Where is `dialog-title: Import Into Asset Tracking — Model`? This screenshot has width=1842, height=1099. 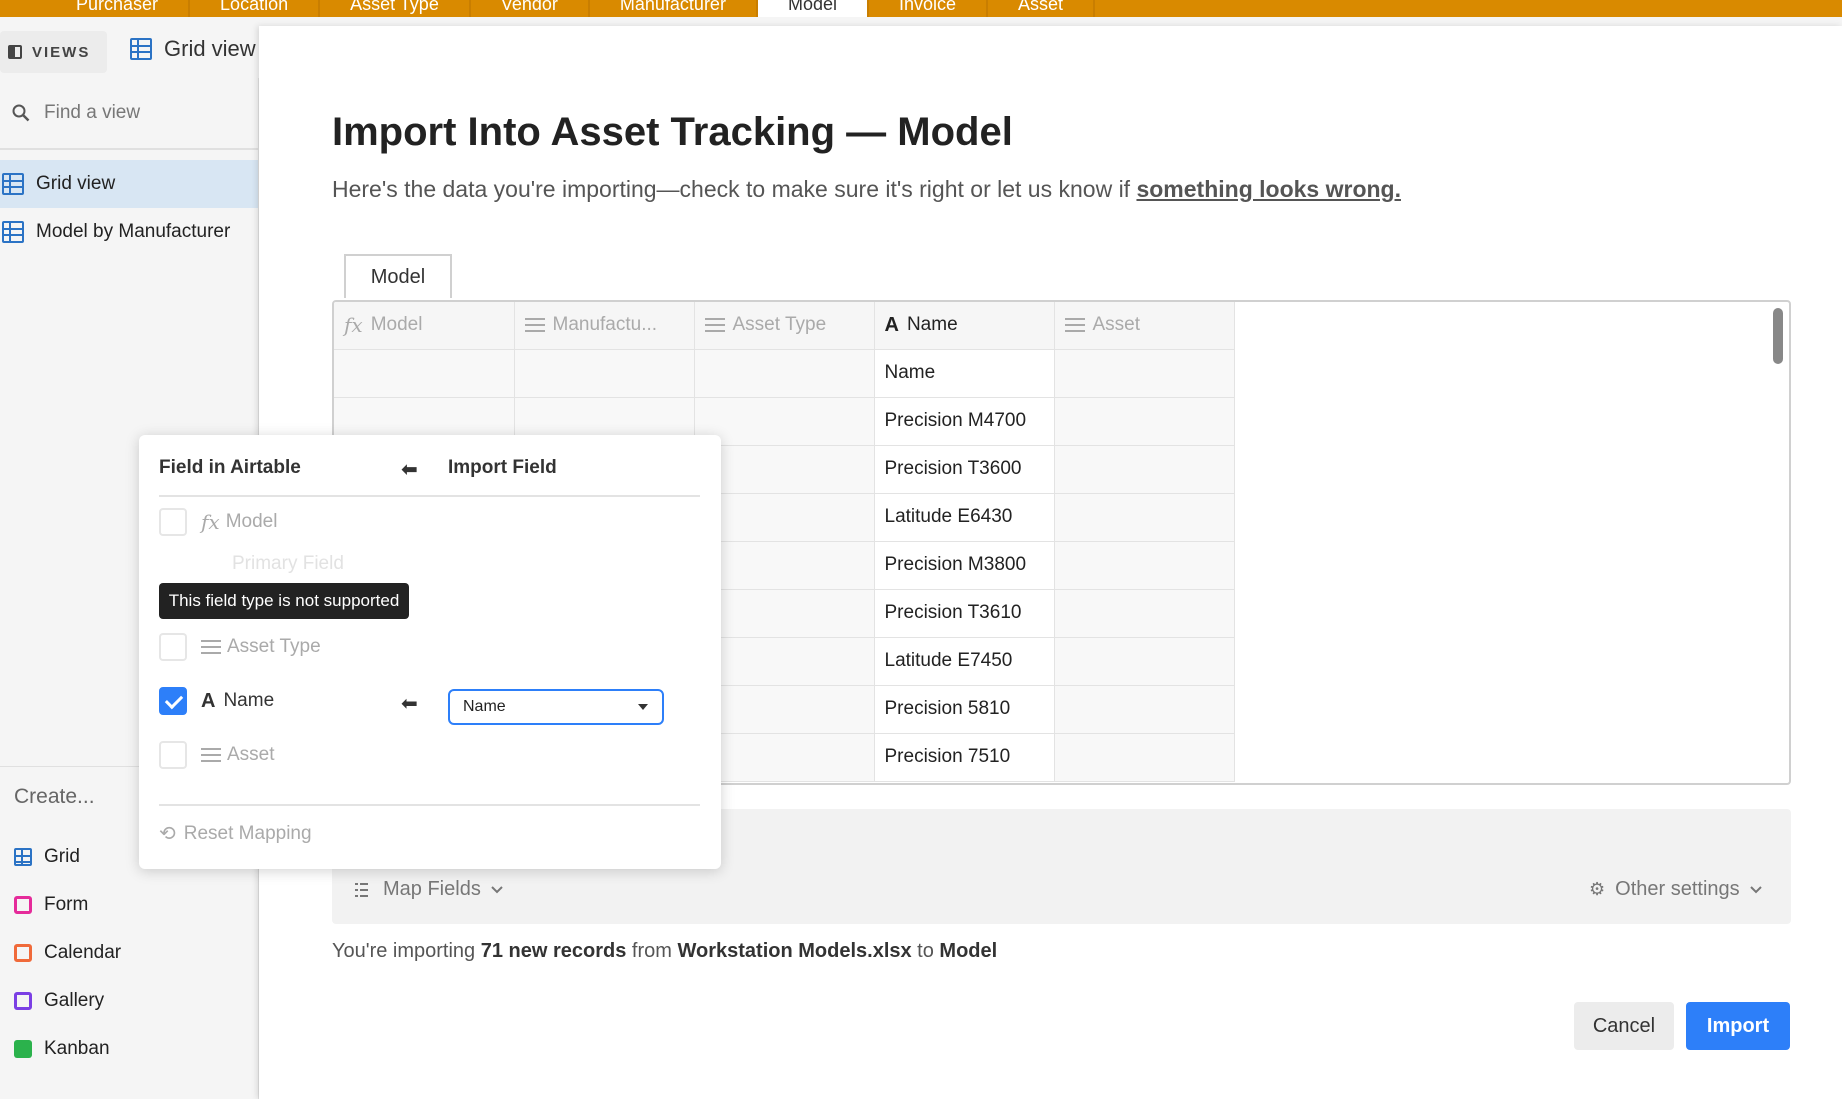 dialog-title: Import Into Asset Tracking — Model is located at coordinates (672, 132).